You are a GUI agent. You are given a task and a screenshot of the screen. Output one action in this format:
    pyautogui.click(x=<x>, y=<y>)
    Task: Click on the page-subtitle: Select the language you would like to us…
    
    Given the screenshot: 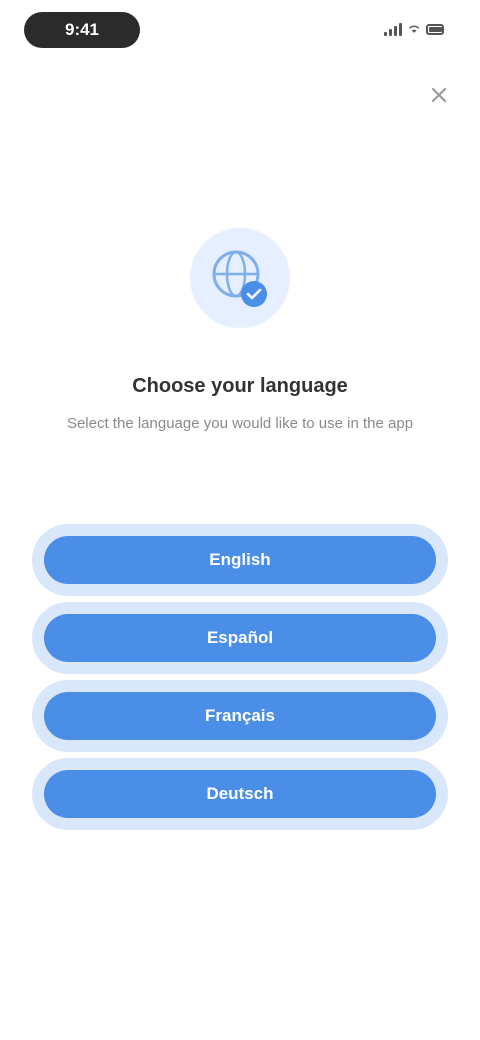 What is the action you would take?
    pyautogui.click(x=240, y=423)
    